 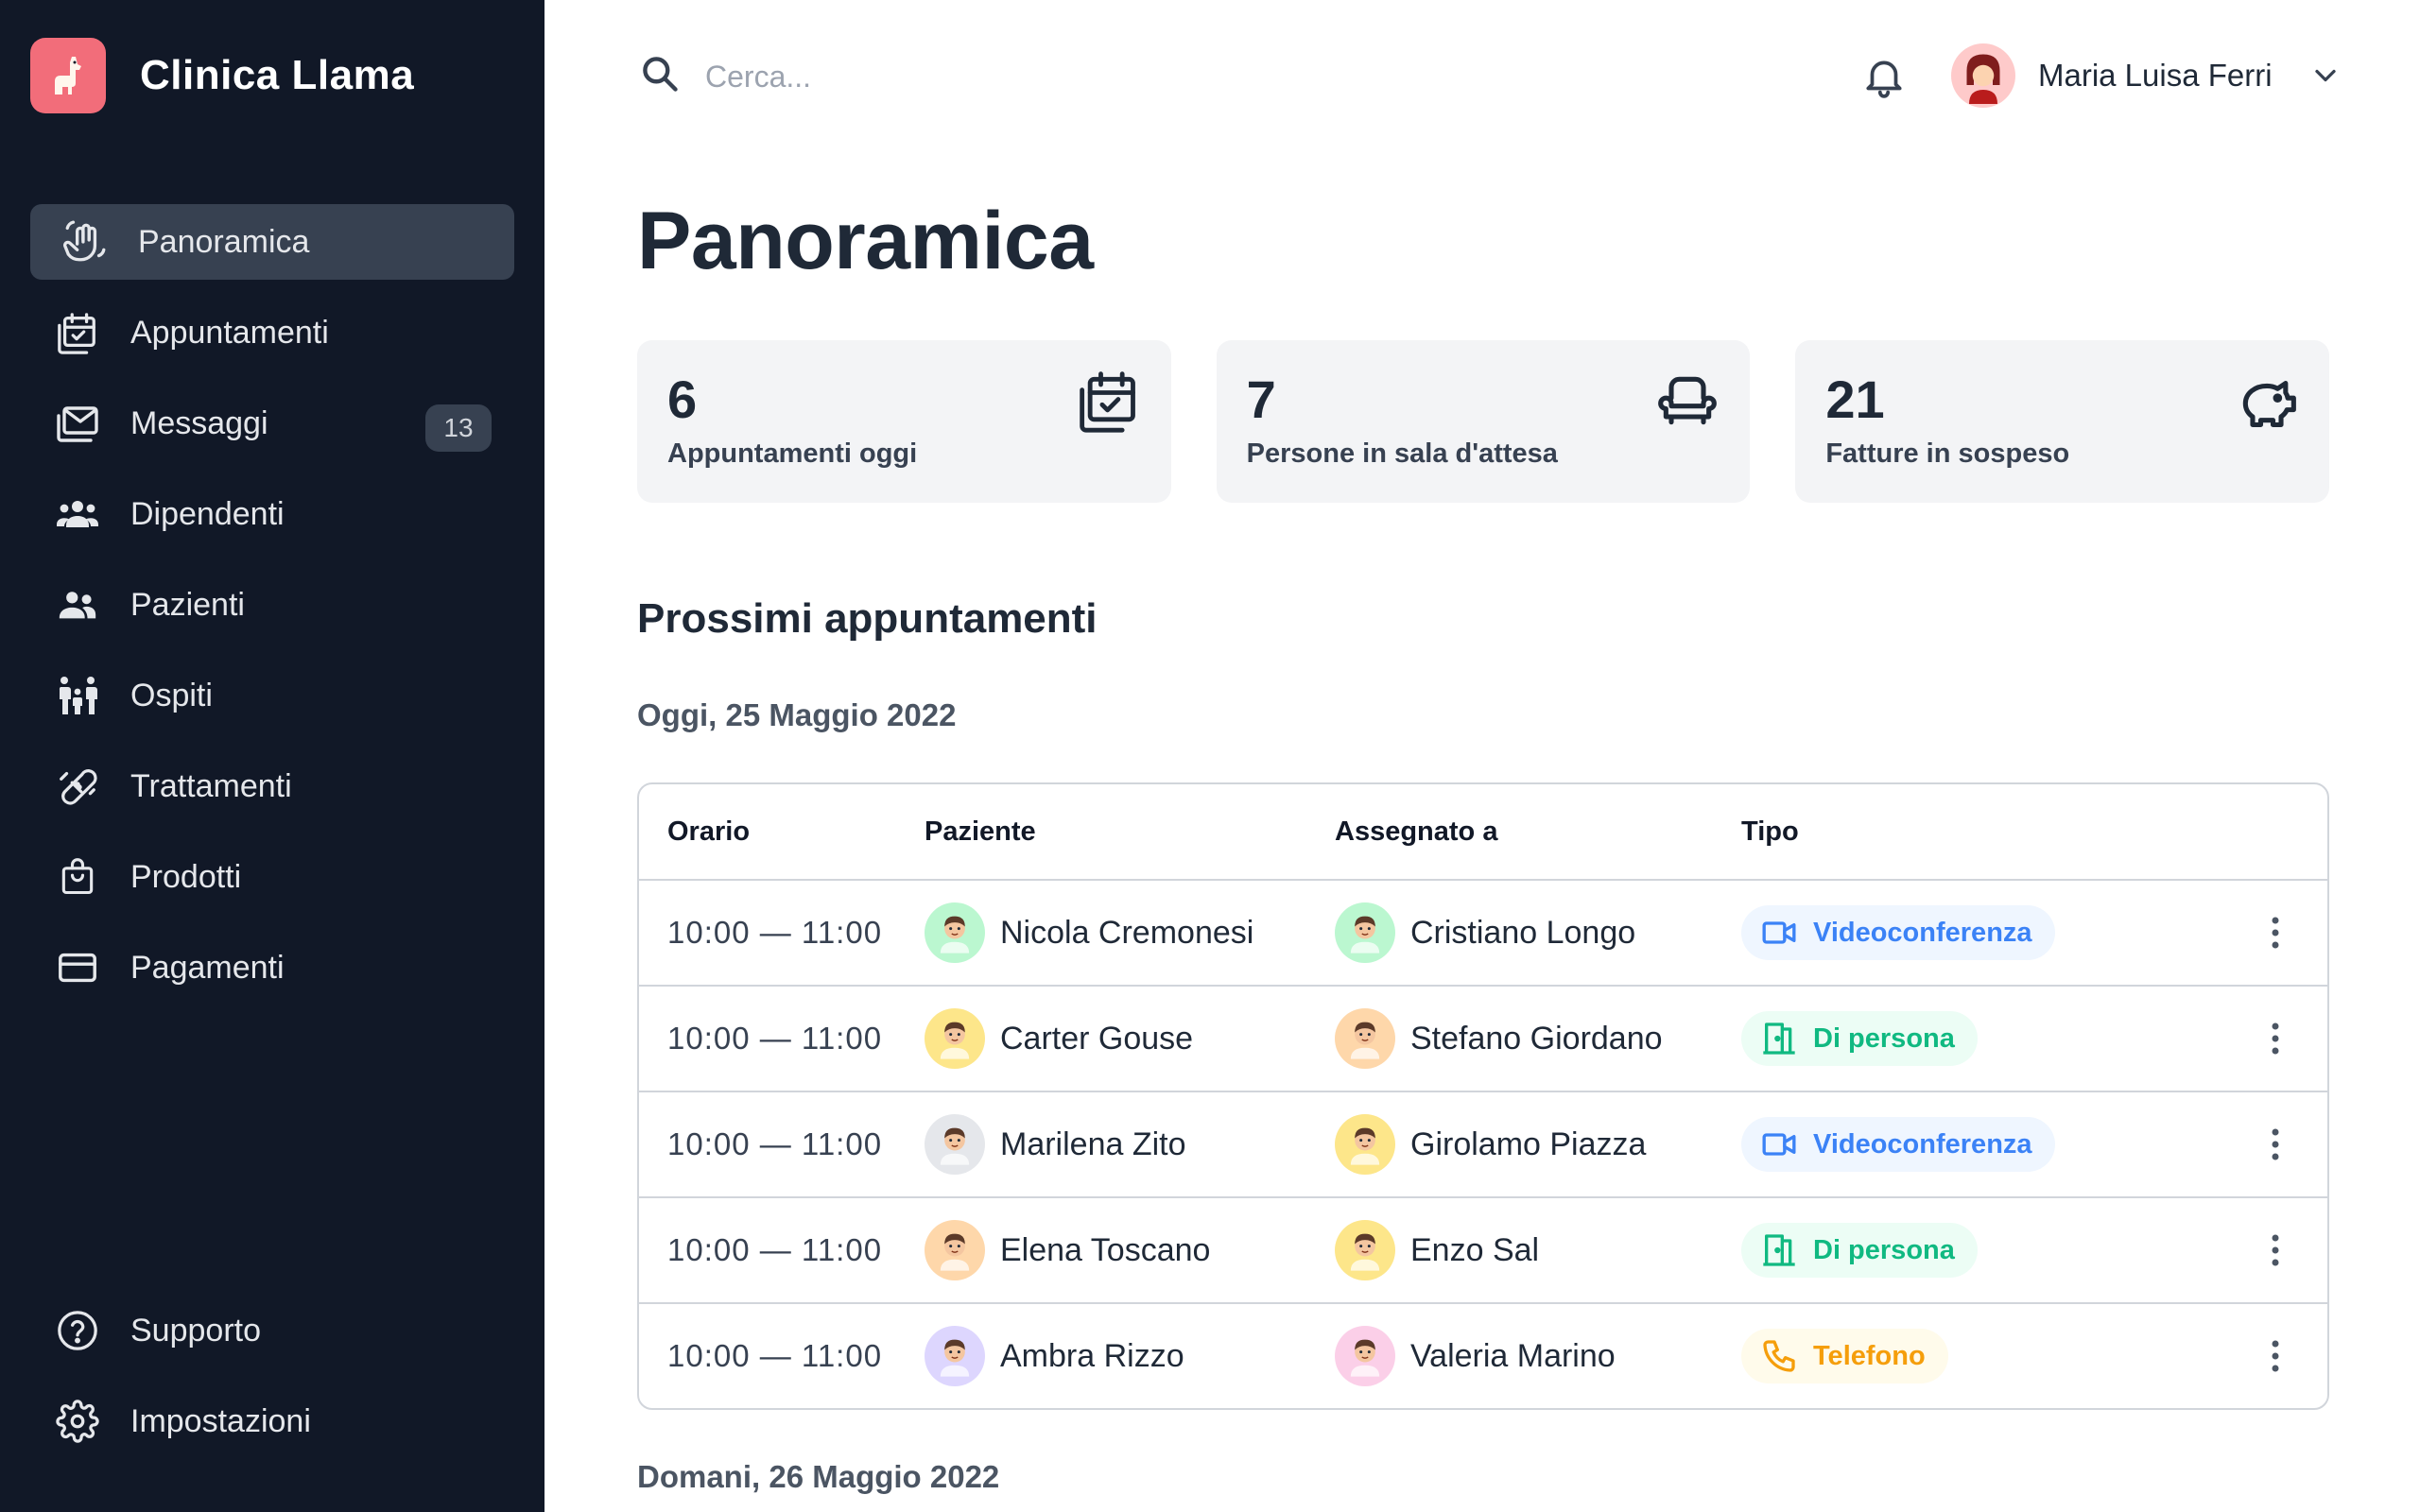 I want to click on chevron-down-icon, so click(x=2325, y=76).